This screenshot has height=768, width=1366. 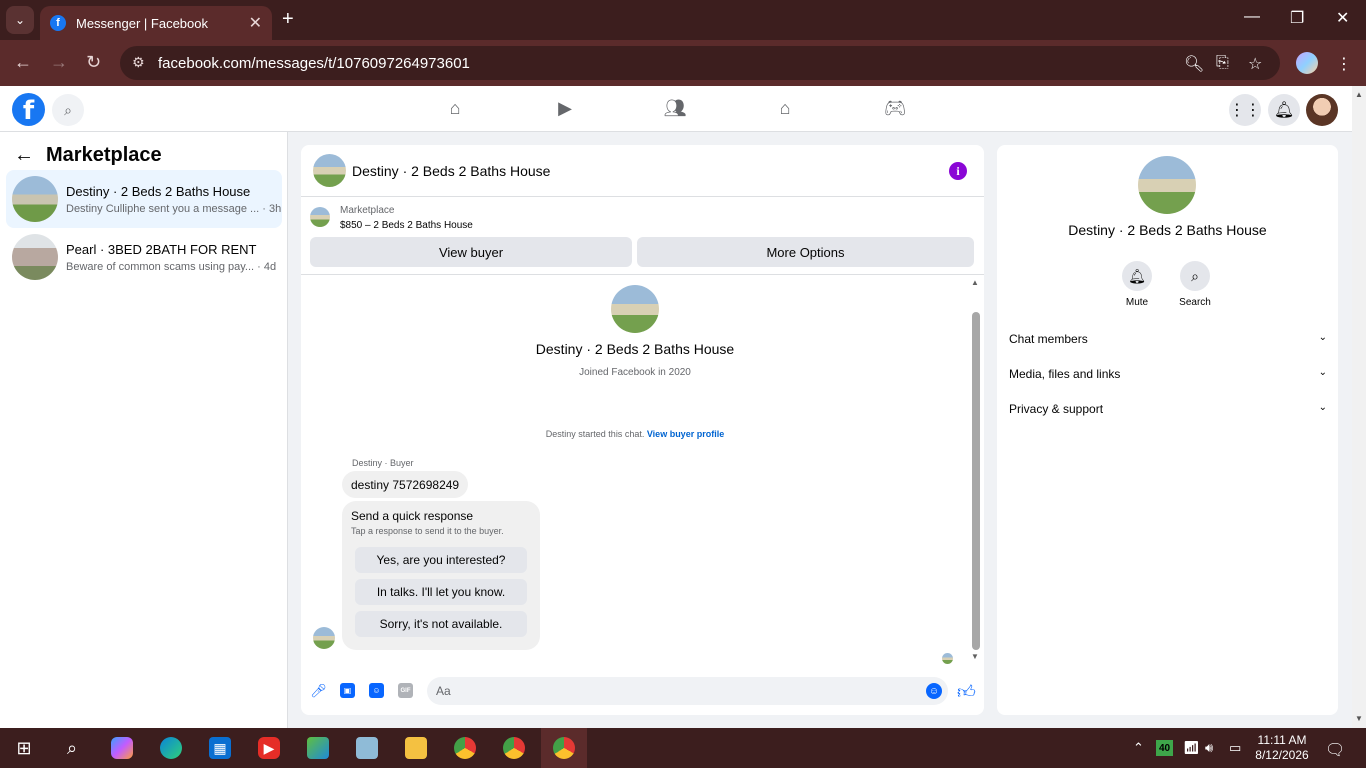 I want to click on home-icon: ⌂, so click(x=455, y=108).